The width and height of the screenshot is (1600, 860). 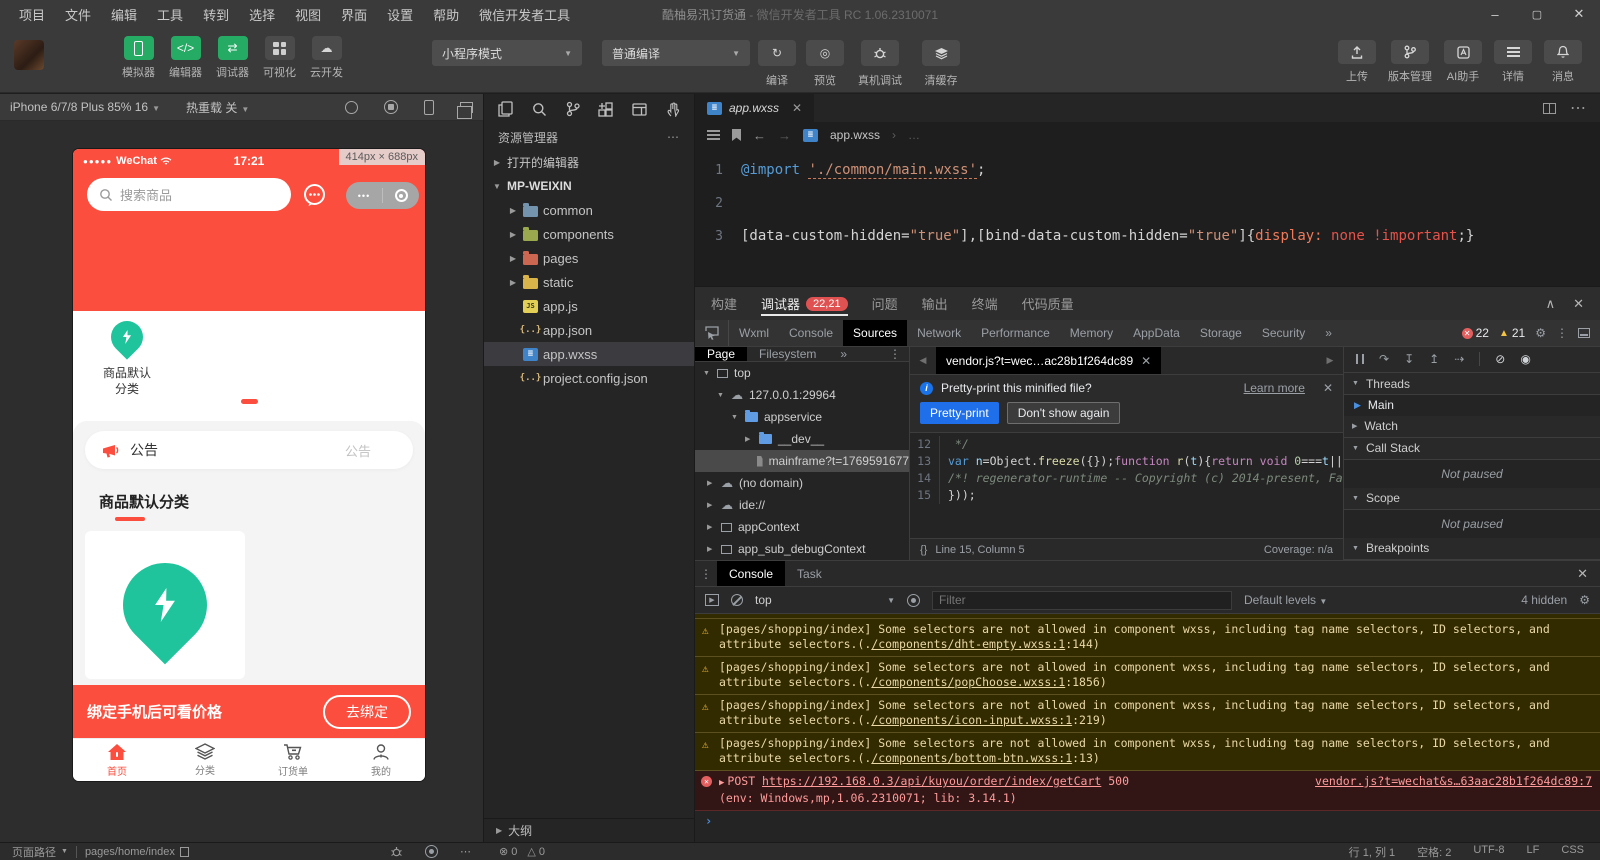 What do you see at coordinates (589, 354) in the screenshot?
I see `file-app-wxss: ≡ app.wxss` at bounding box center [589, 354].